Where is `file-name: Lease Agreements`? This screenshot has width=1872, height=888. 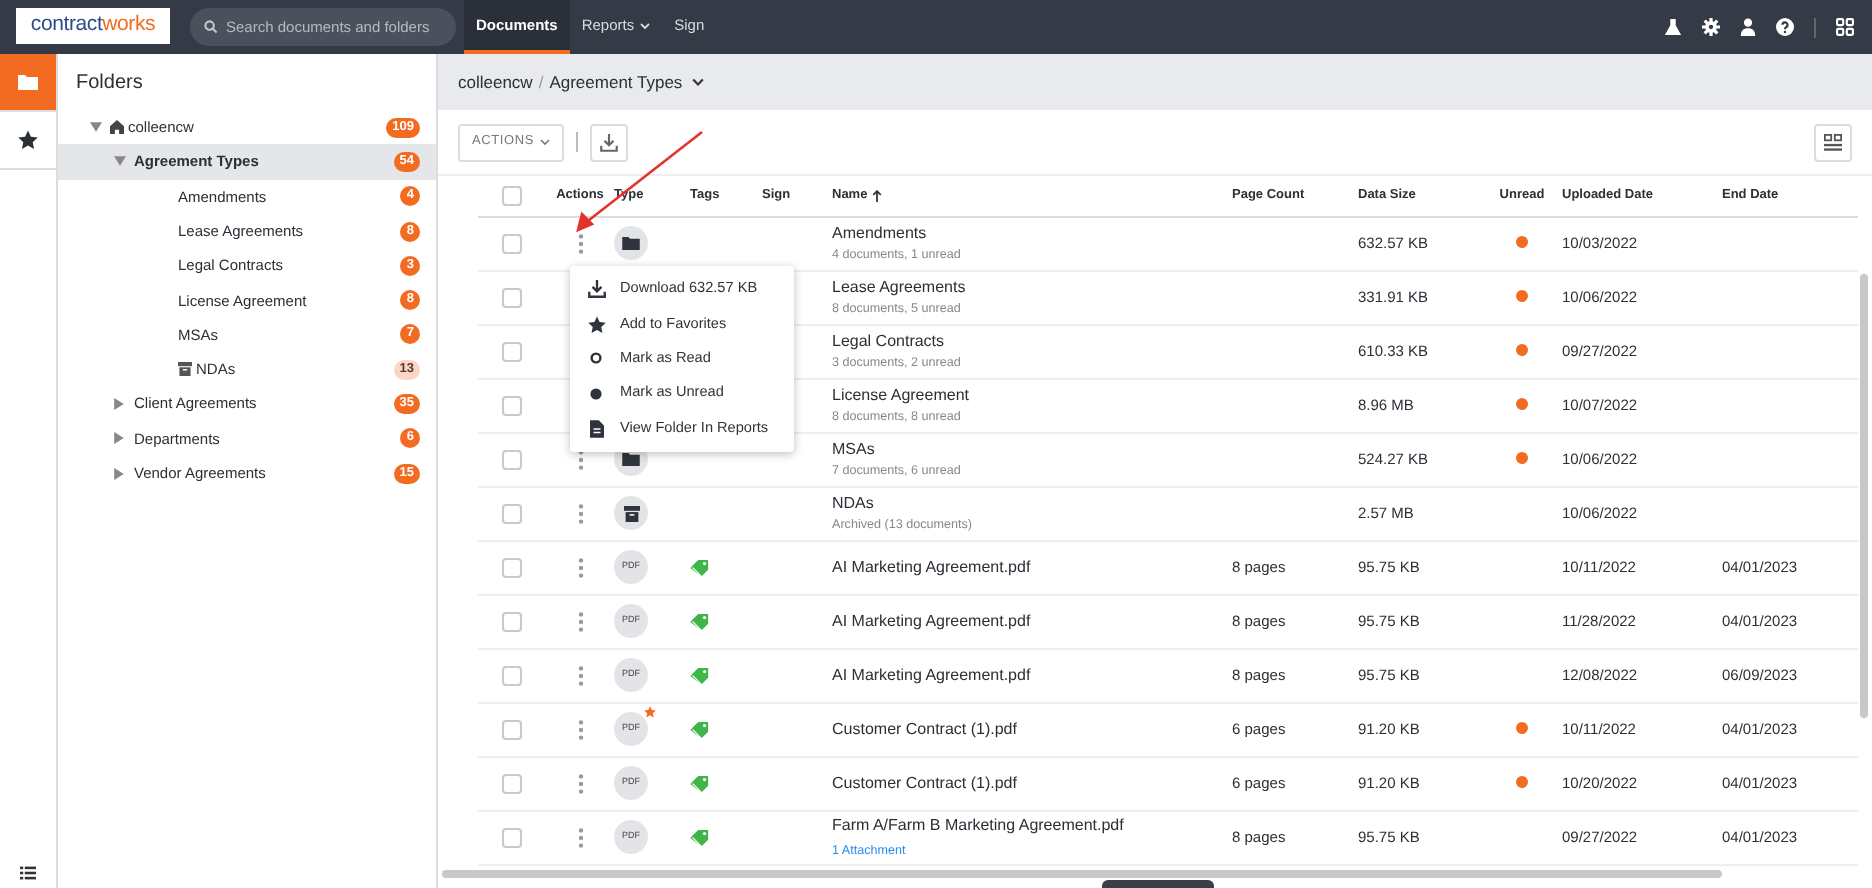
file-name: Lease Agreements is located at coordinates (1032, 287).